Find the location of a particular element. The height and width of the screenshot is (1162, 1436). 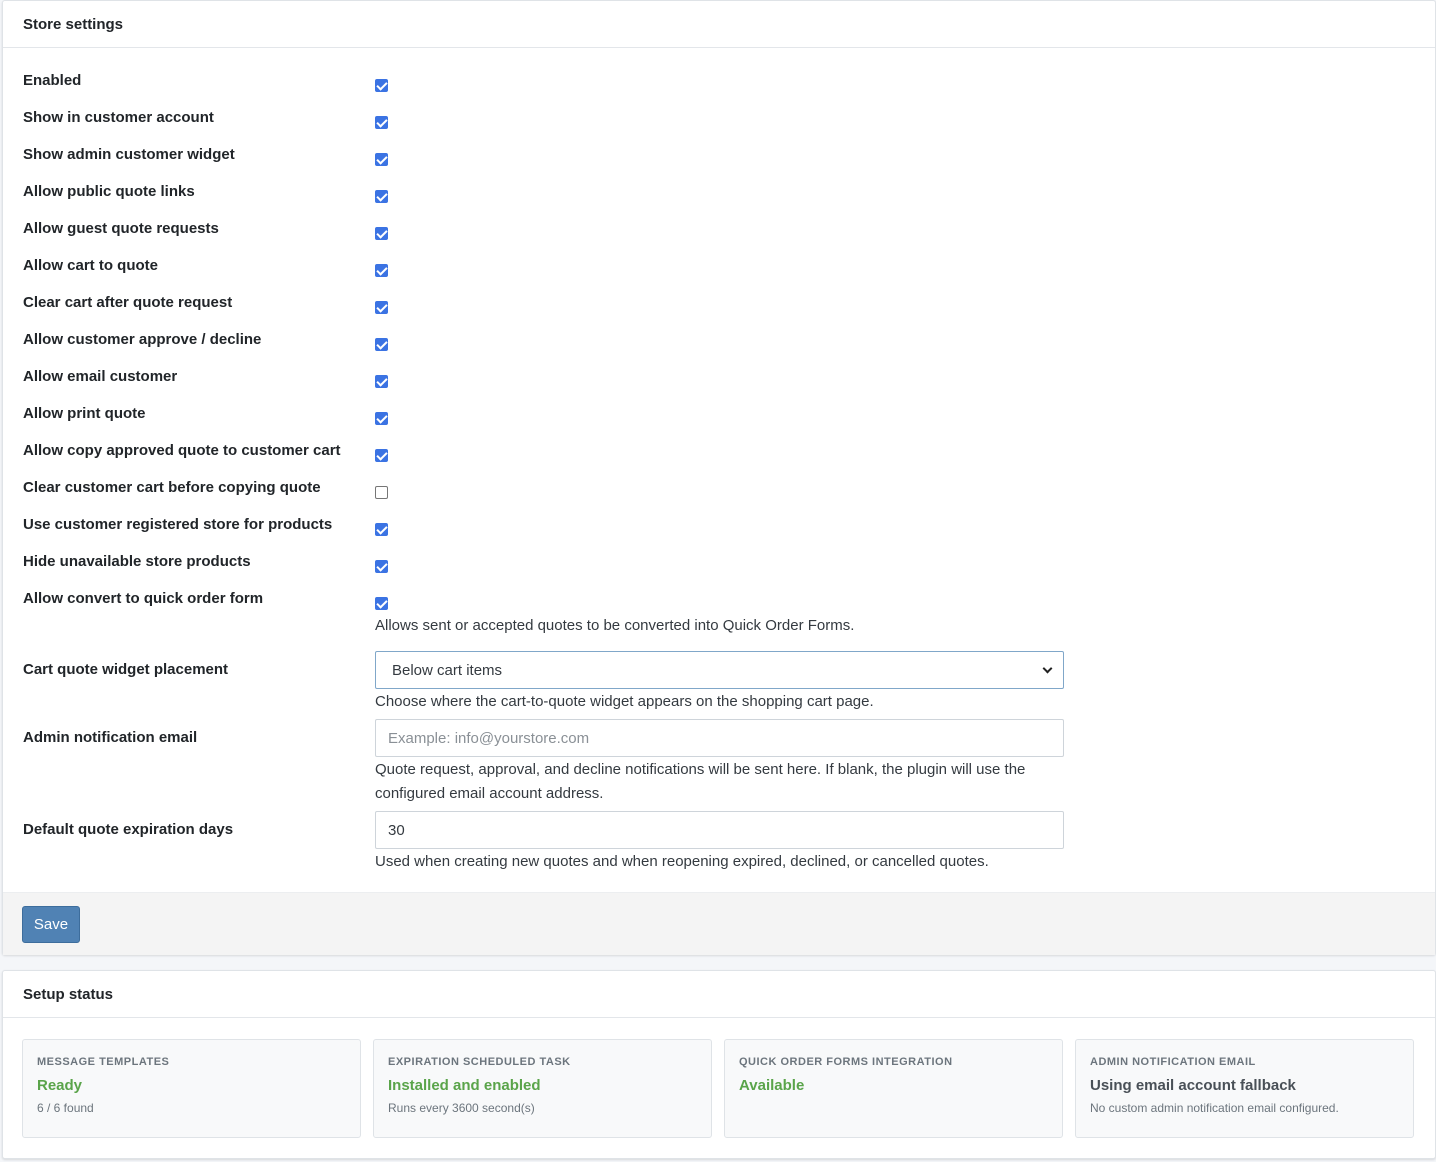

admin-email-label: Admin notification email is located at coordinates (110, 737).